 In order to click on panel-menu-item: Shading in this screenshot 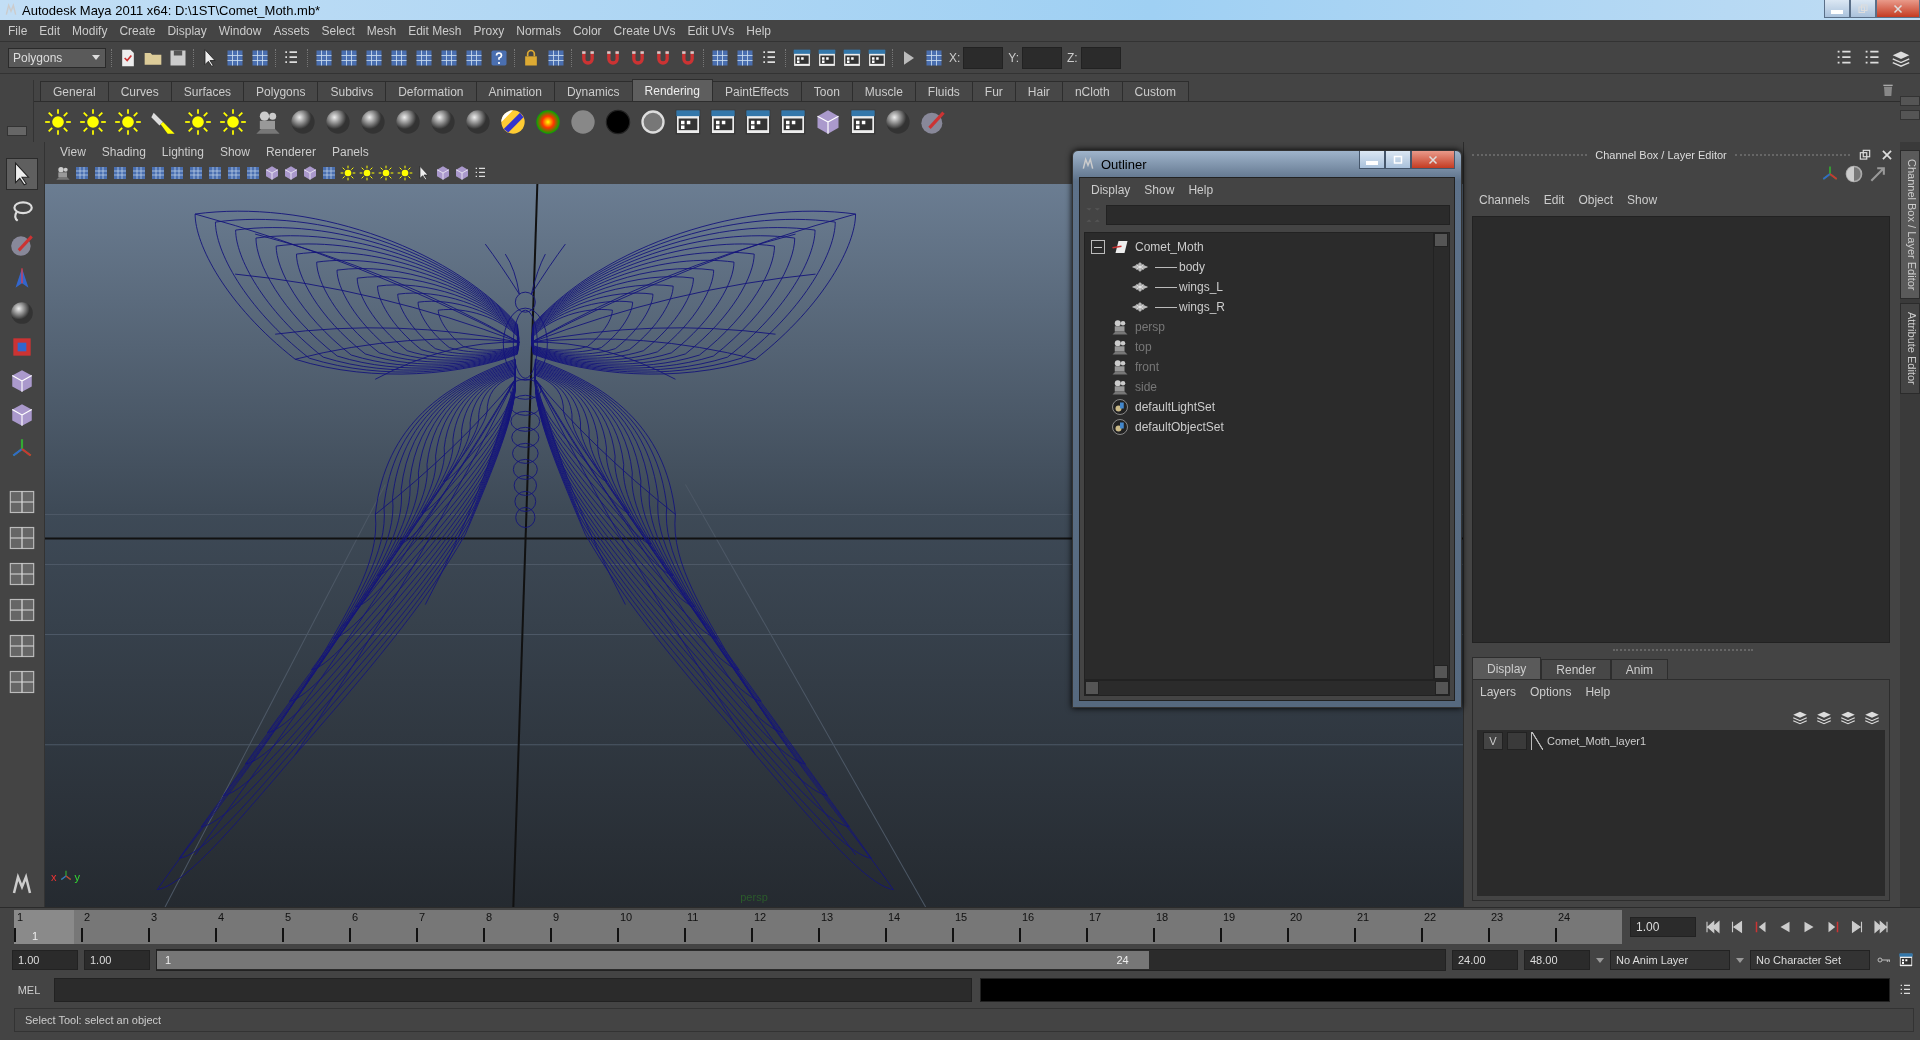, I will do `click(123, 152)`.